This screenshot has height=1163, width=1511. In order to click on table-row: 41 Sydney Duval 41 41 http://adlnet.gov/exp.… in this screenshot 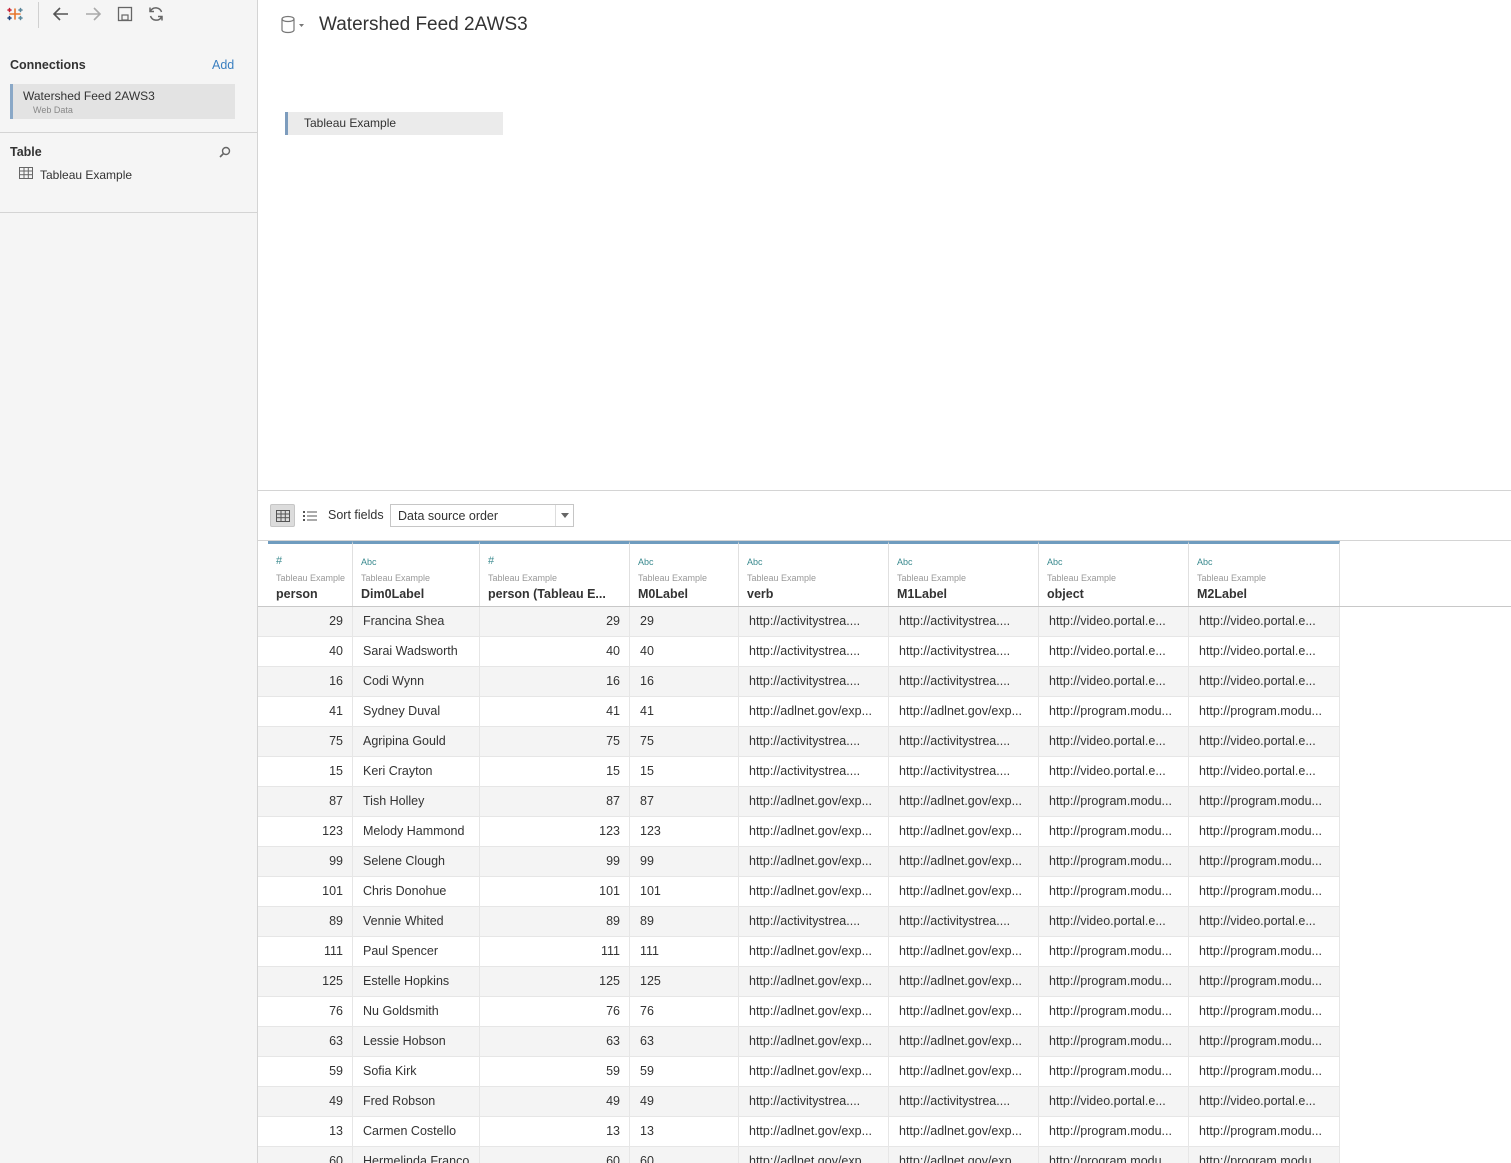, I will do `click(799, 712)`.